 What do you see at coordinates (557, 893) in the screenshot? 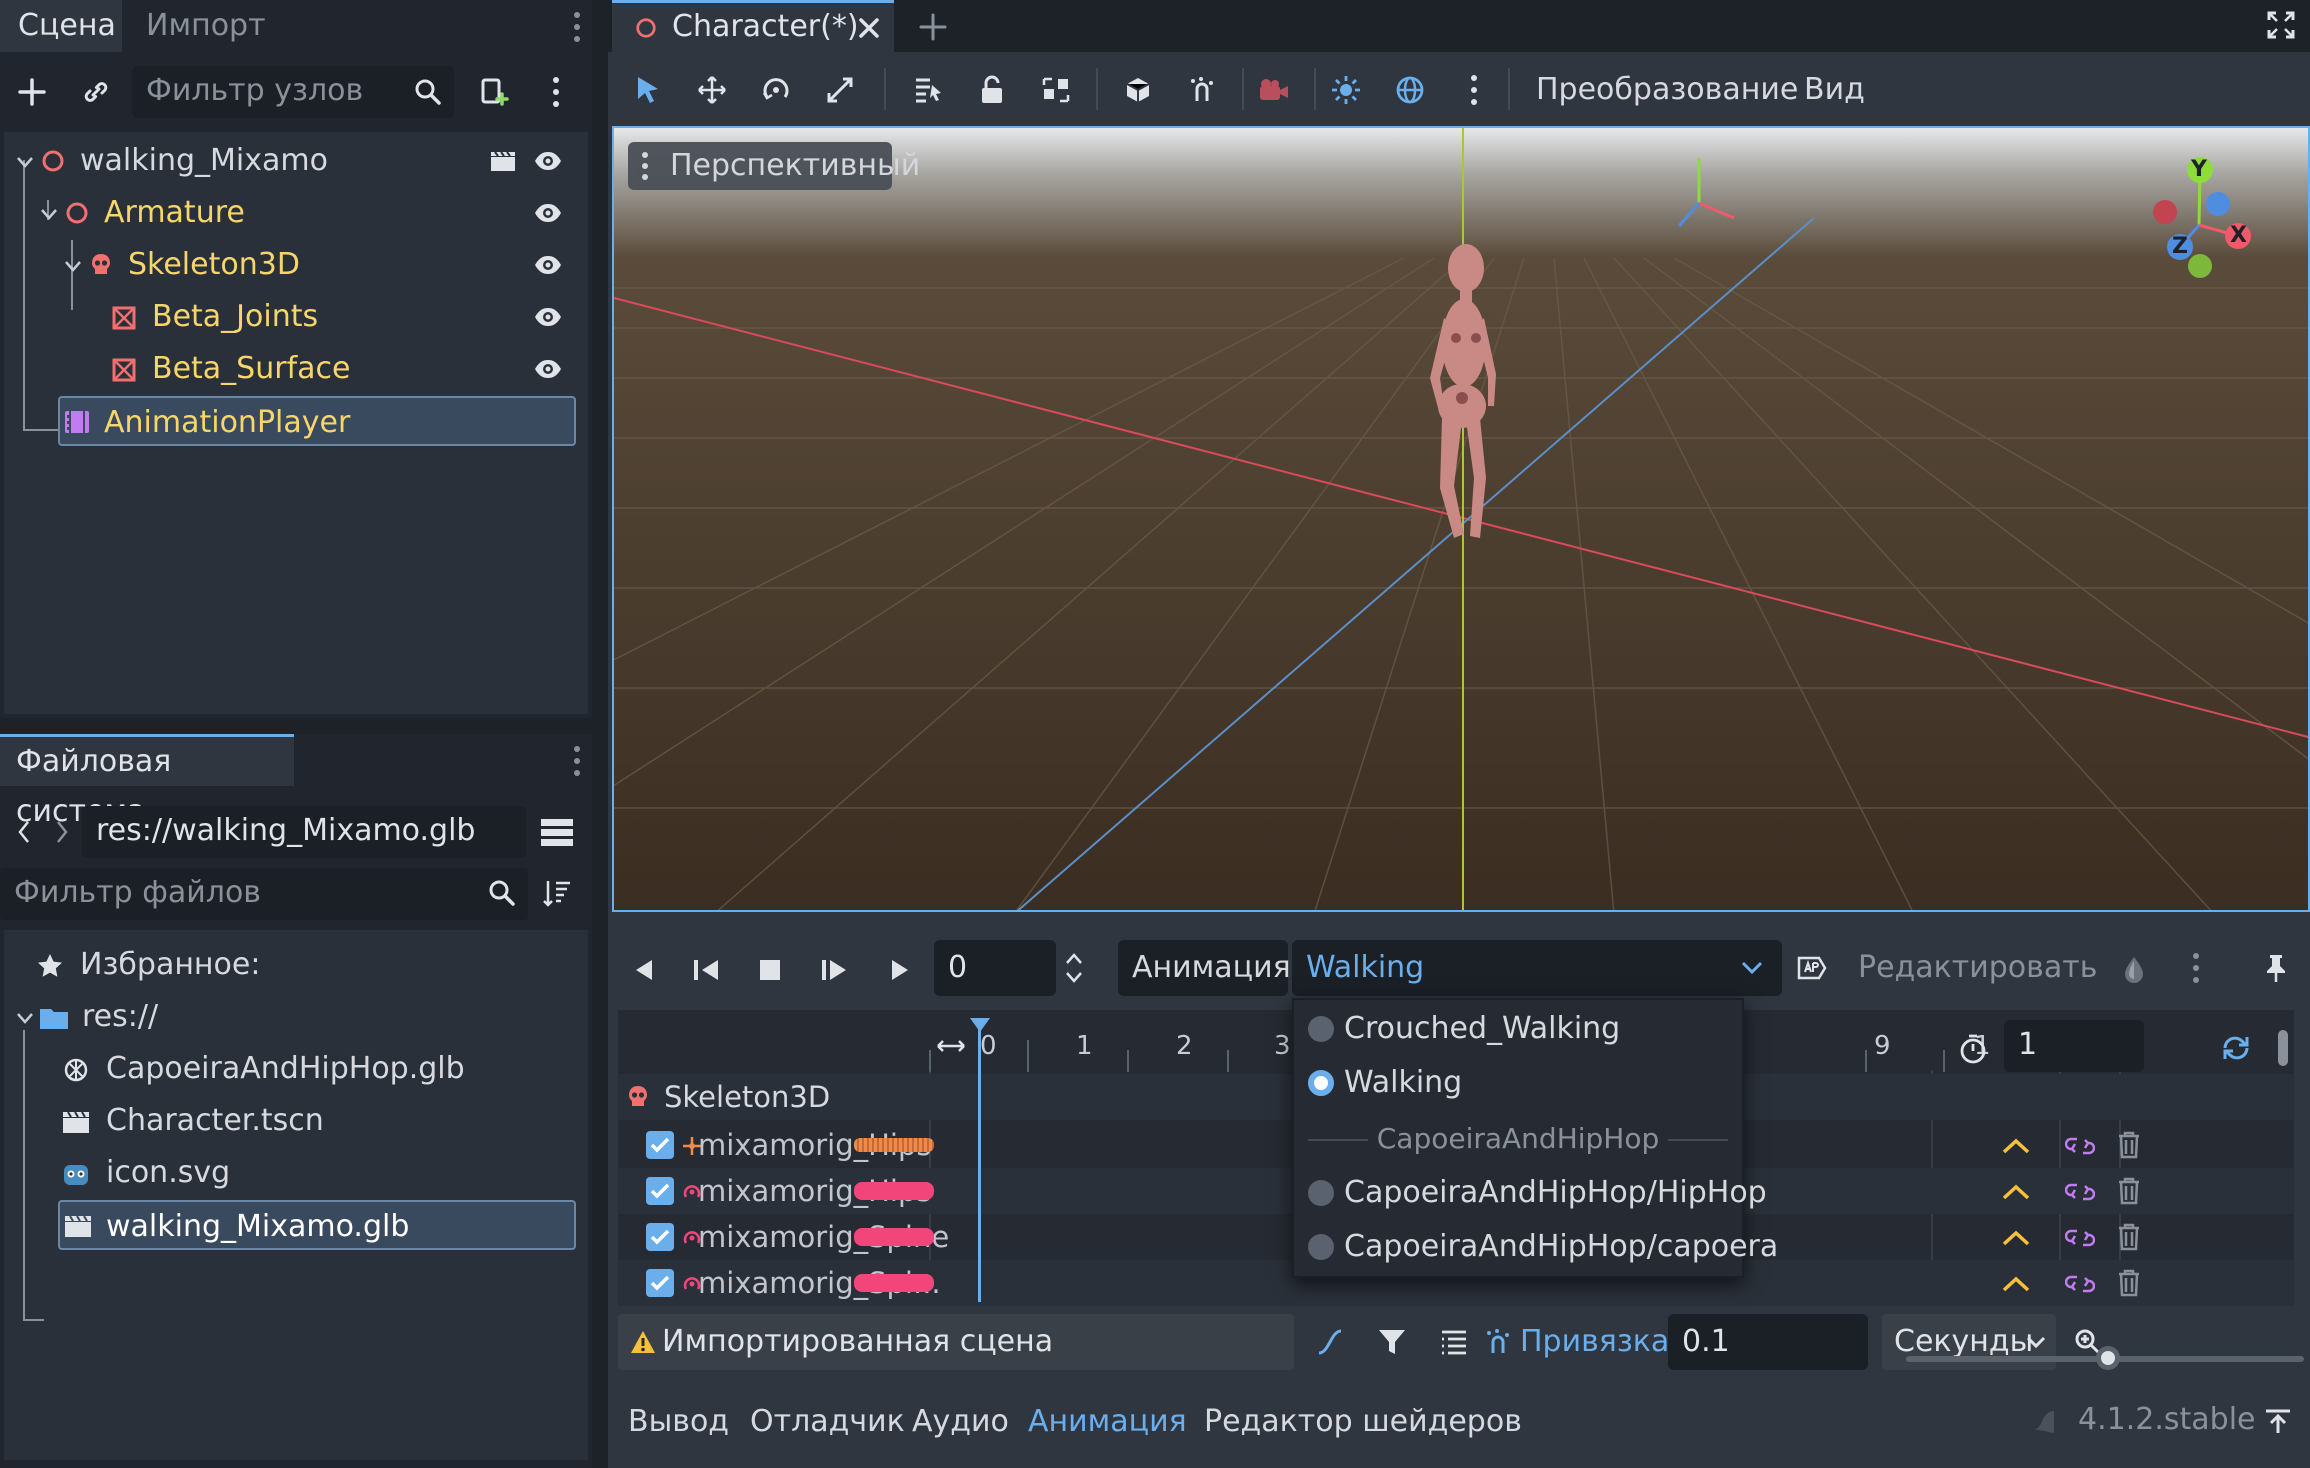
I see `sort-icon` at bounding box center [557, 893].